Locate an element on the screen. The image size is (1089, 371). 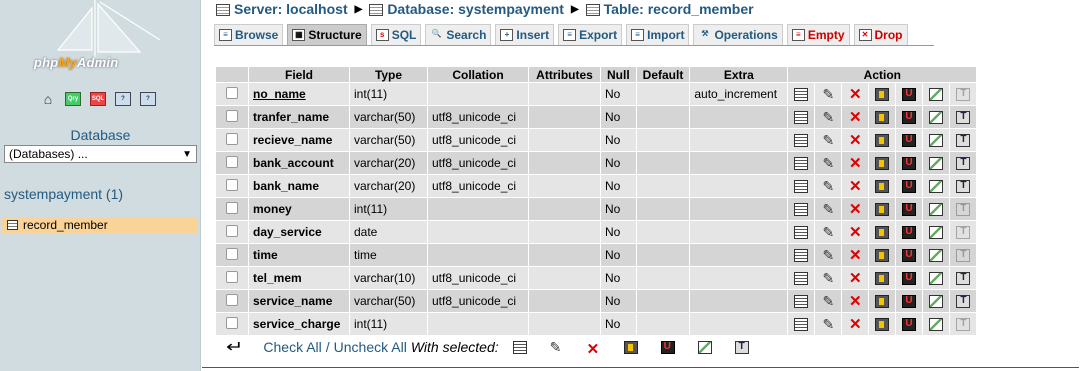
tab-empty: ≡ Empty is located at coordinates (818, 34).